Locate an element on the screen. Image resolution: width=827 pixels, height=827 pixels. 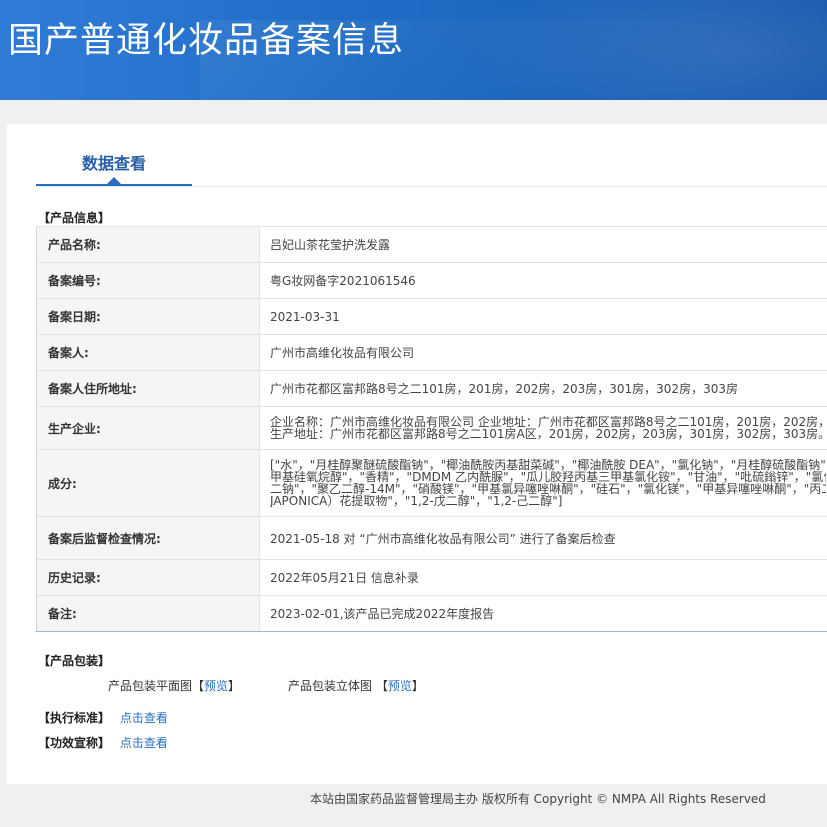
packaging-title: 【产品包装】 is located at coordinates (74, 661).